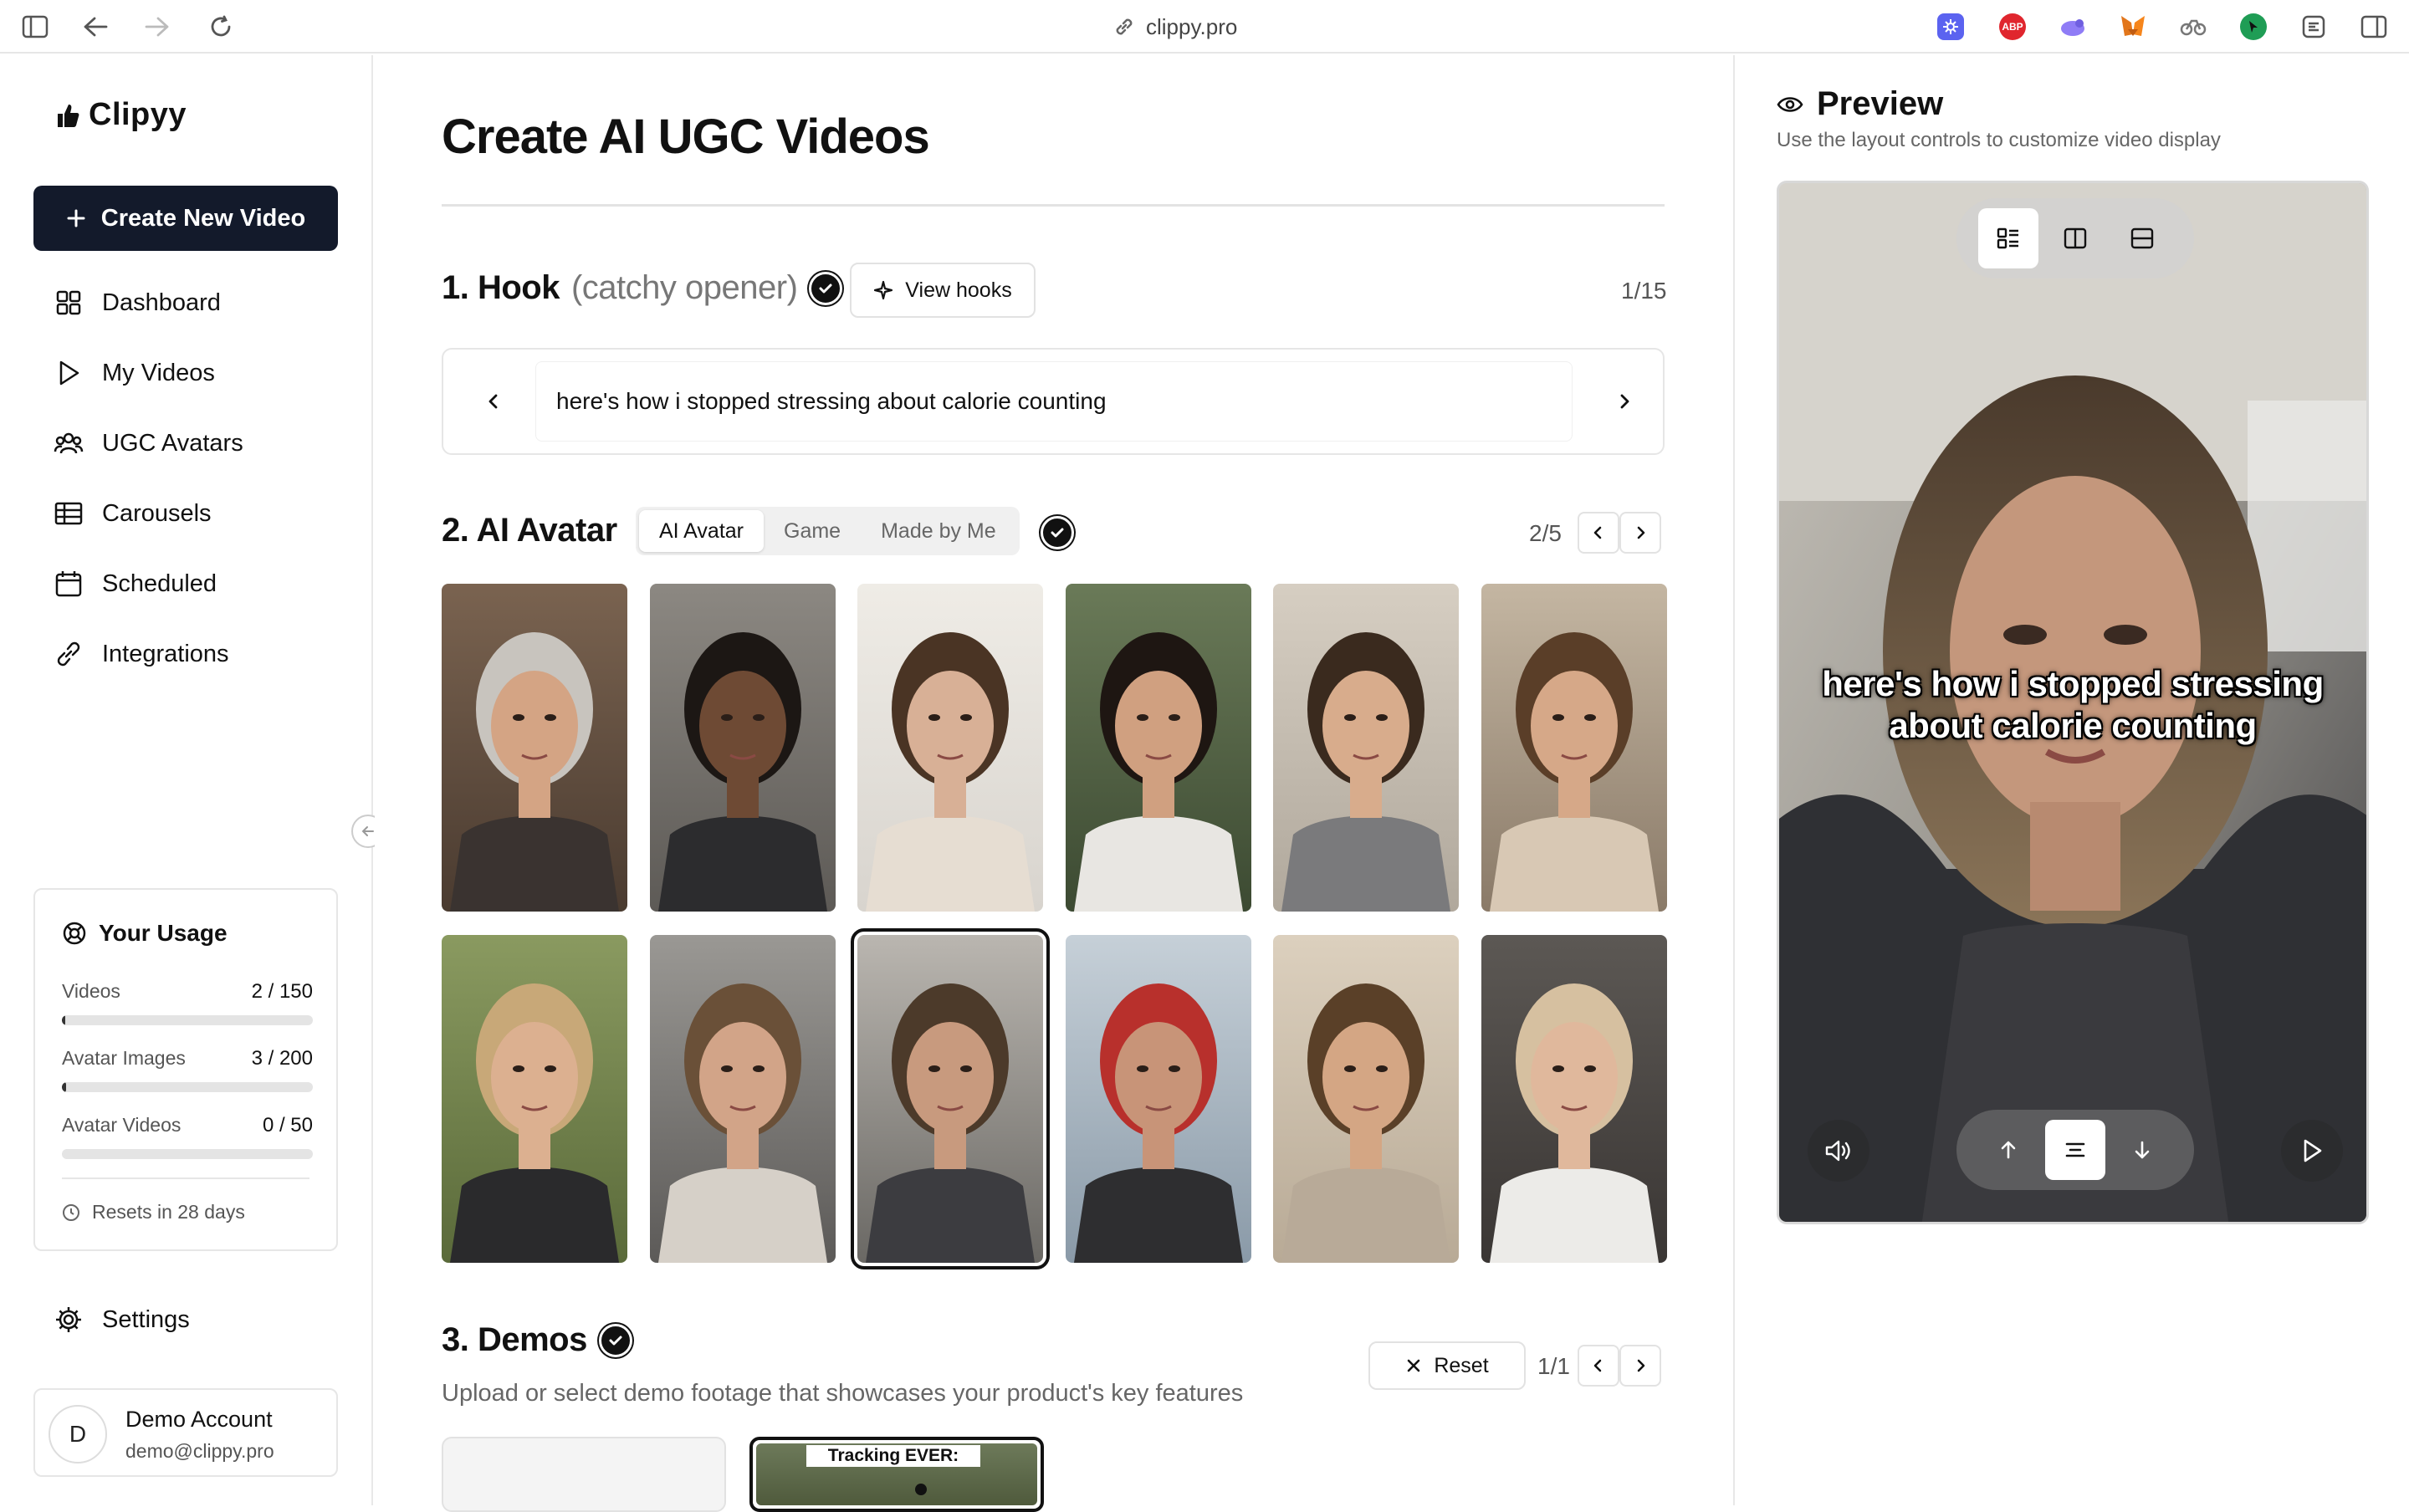  I want to click on avatar-woman-white-top, so click(950, 748).